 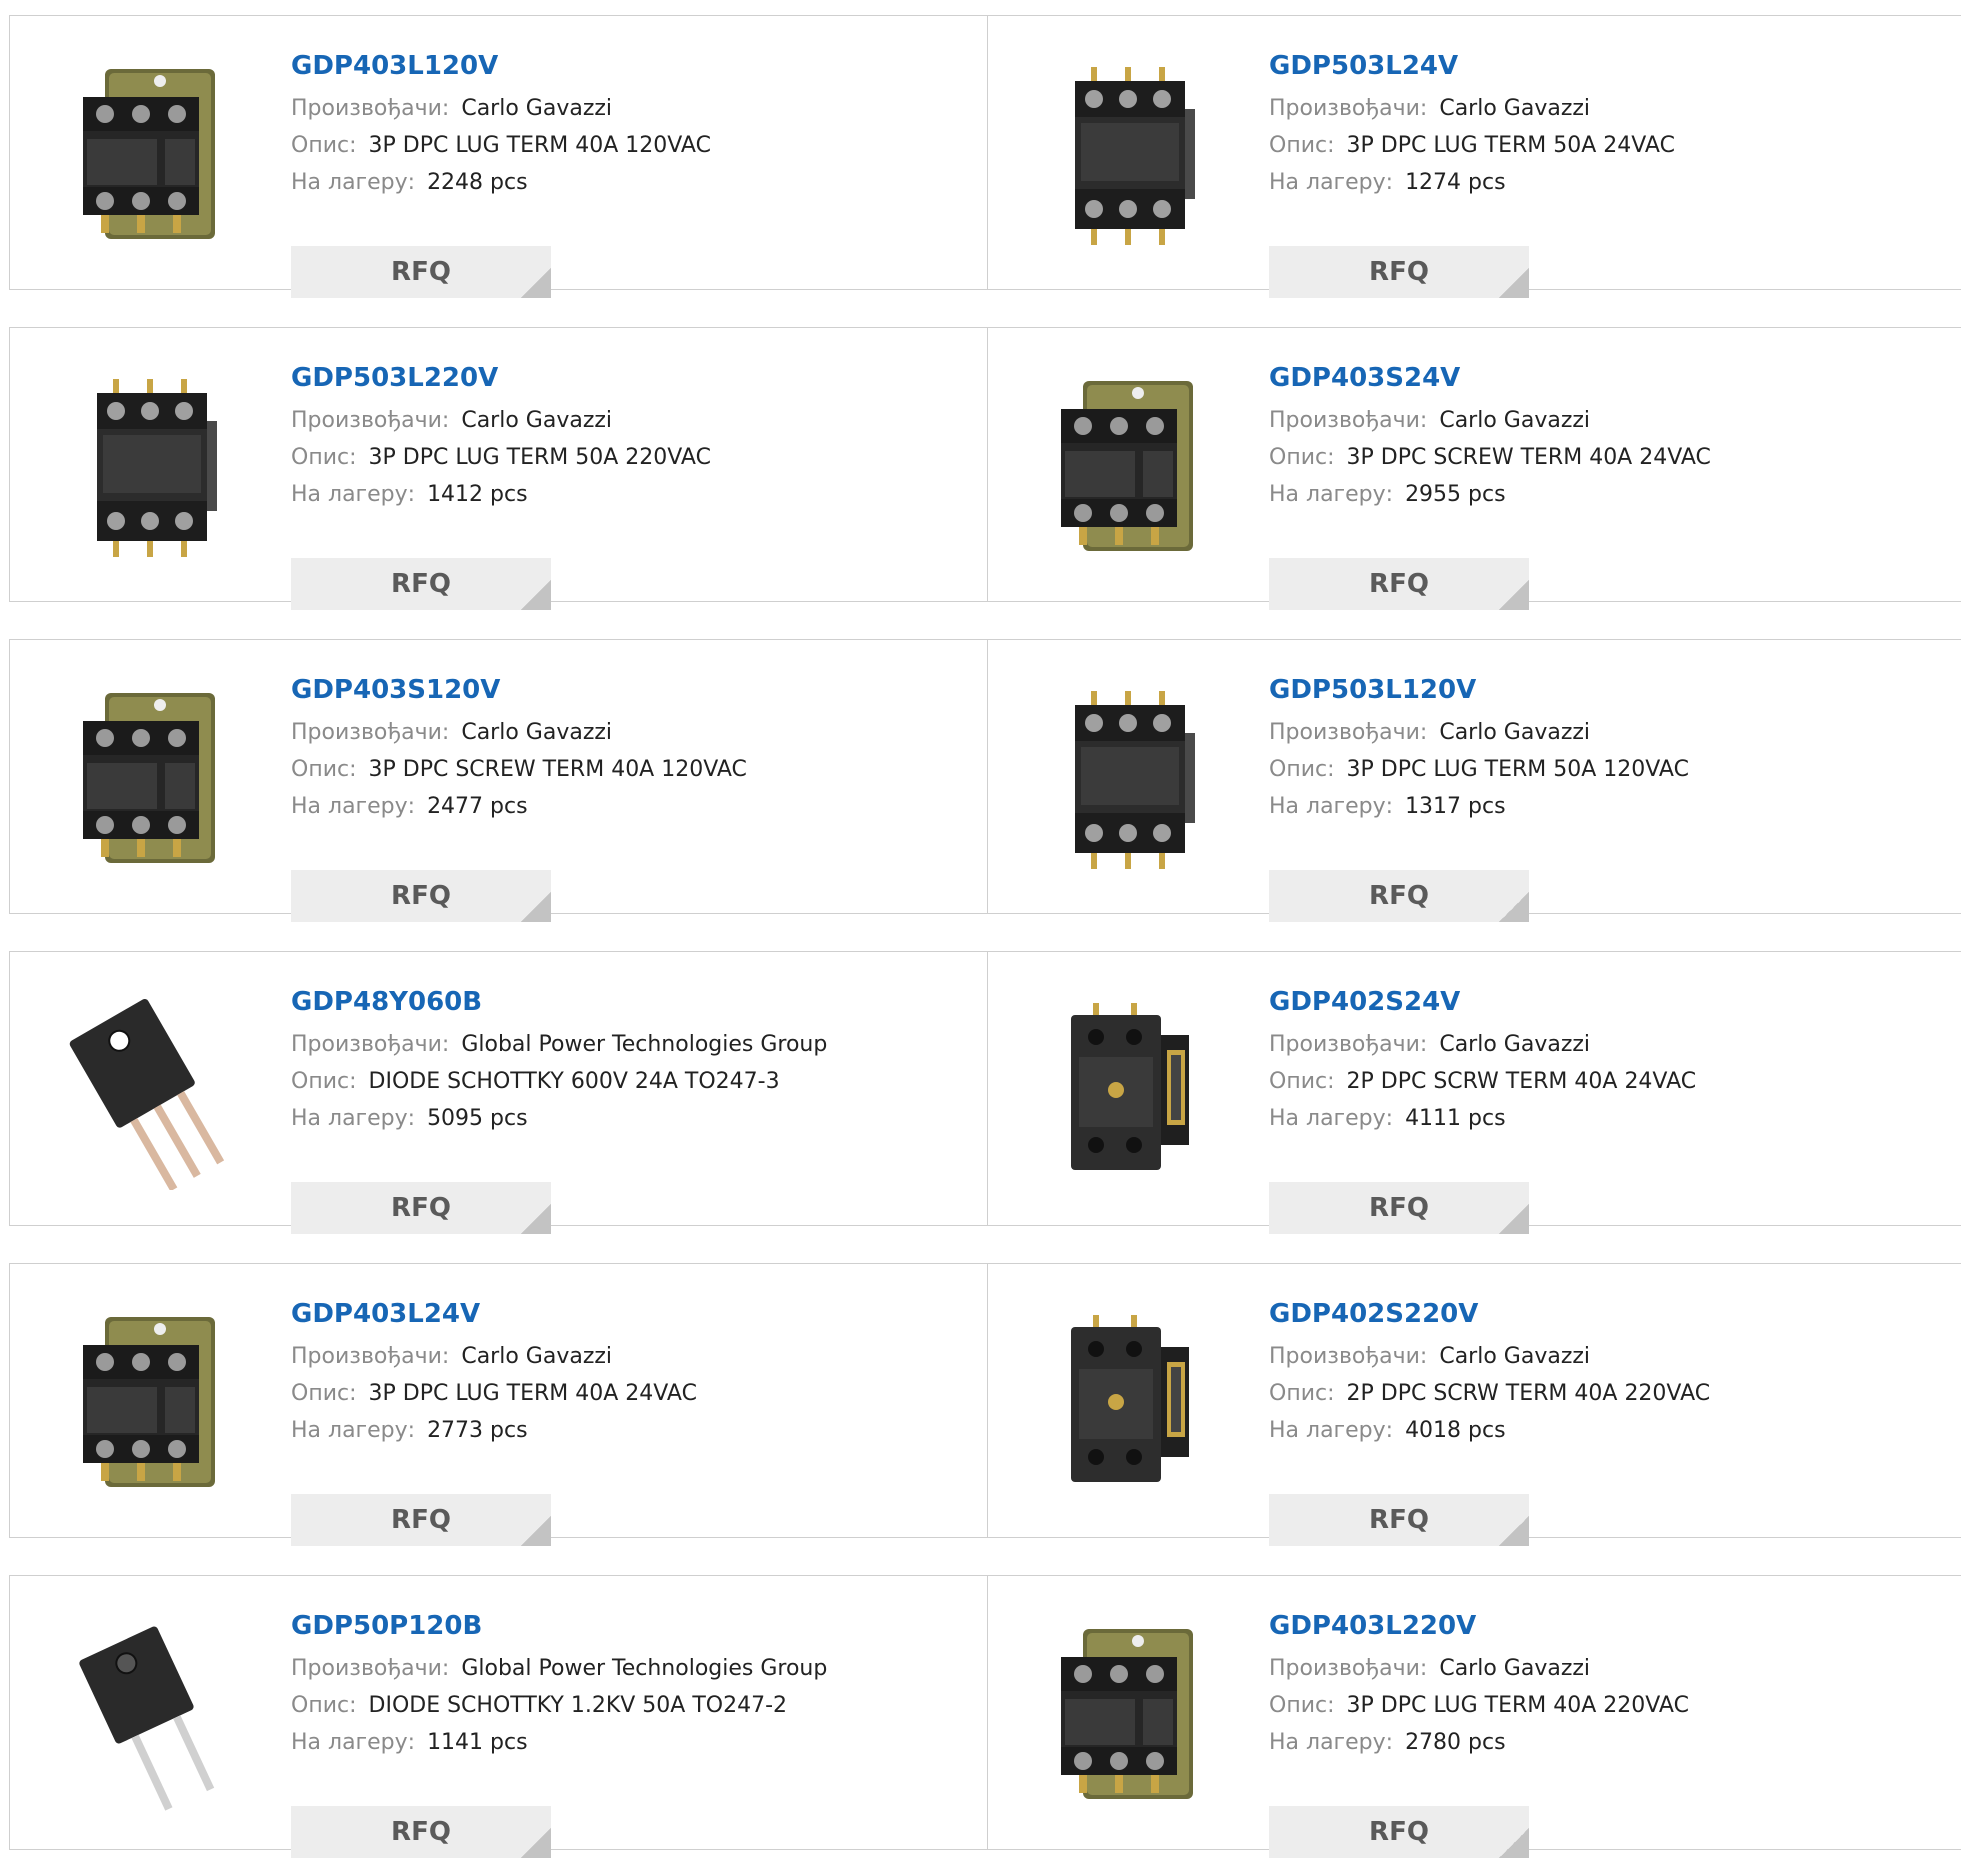 What do you see at coordinates (1489, 1430) in the screenshot?
I see `stock-row: На лагеру: 4018 pcs` at bounding box center [1489, 1430].